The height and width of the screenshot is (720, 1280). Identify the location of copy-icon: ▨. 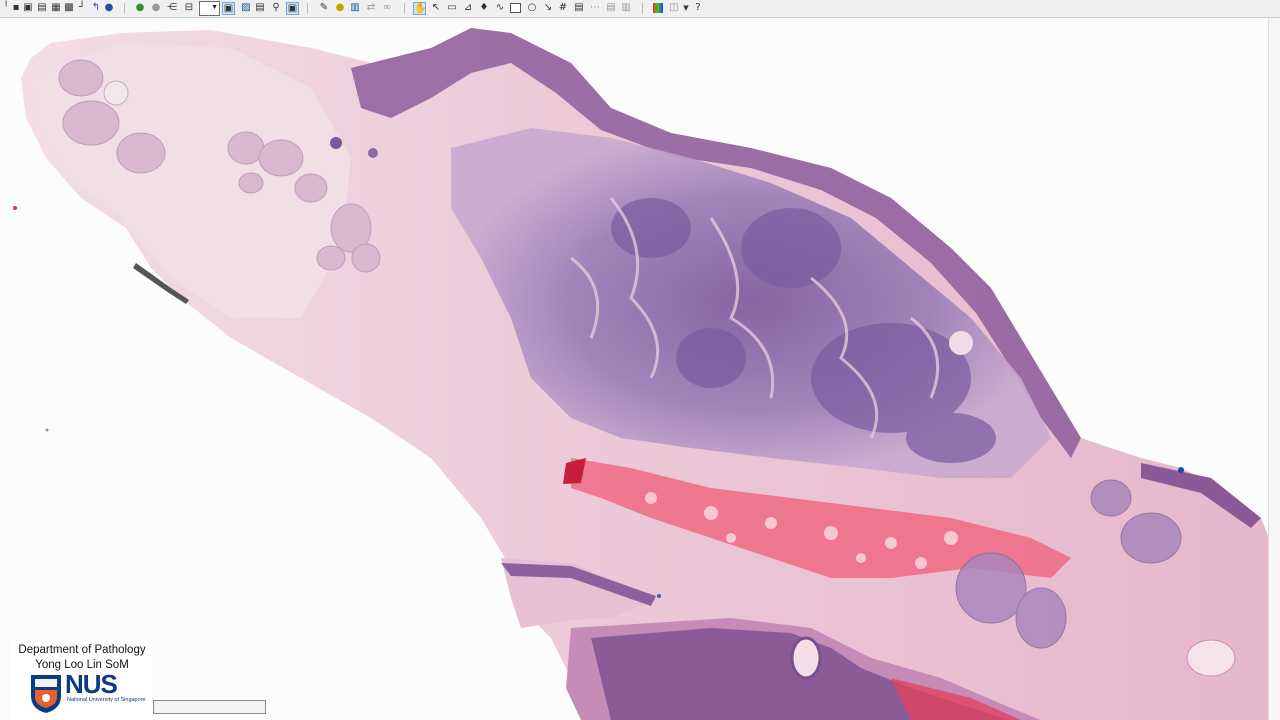
(246, 8).